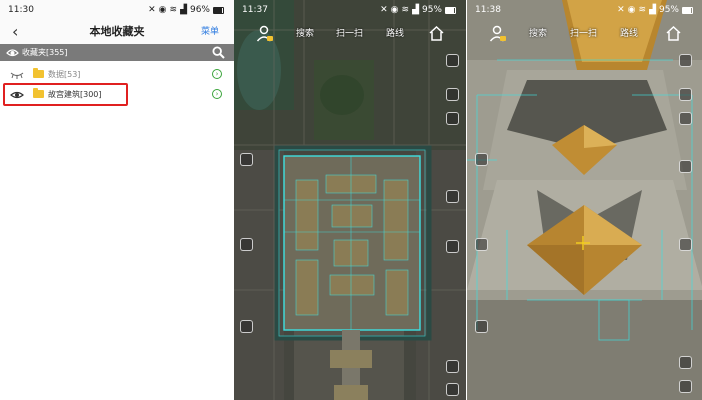  Describe the element at coordinates (117, 74) in the screenshot. I see `list-item: 数据[53] ›` at that location.